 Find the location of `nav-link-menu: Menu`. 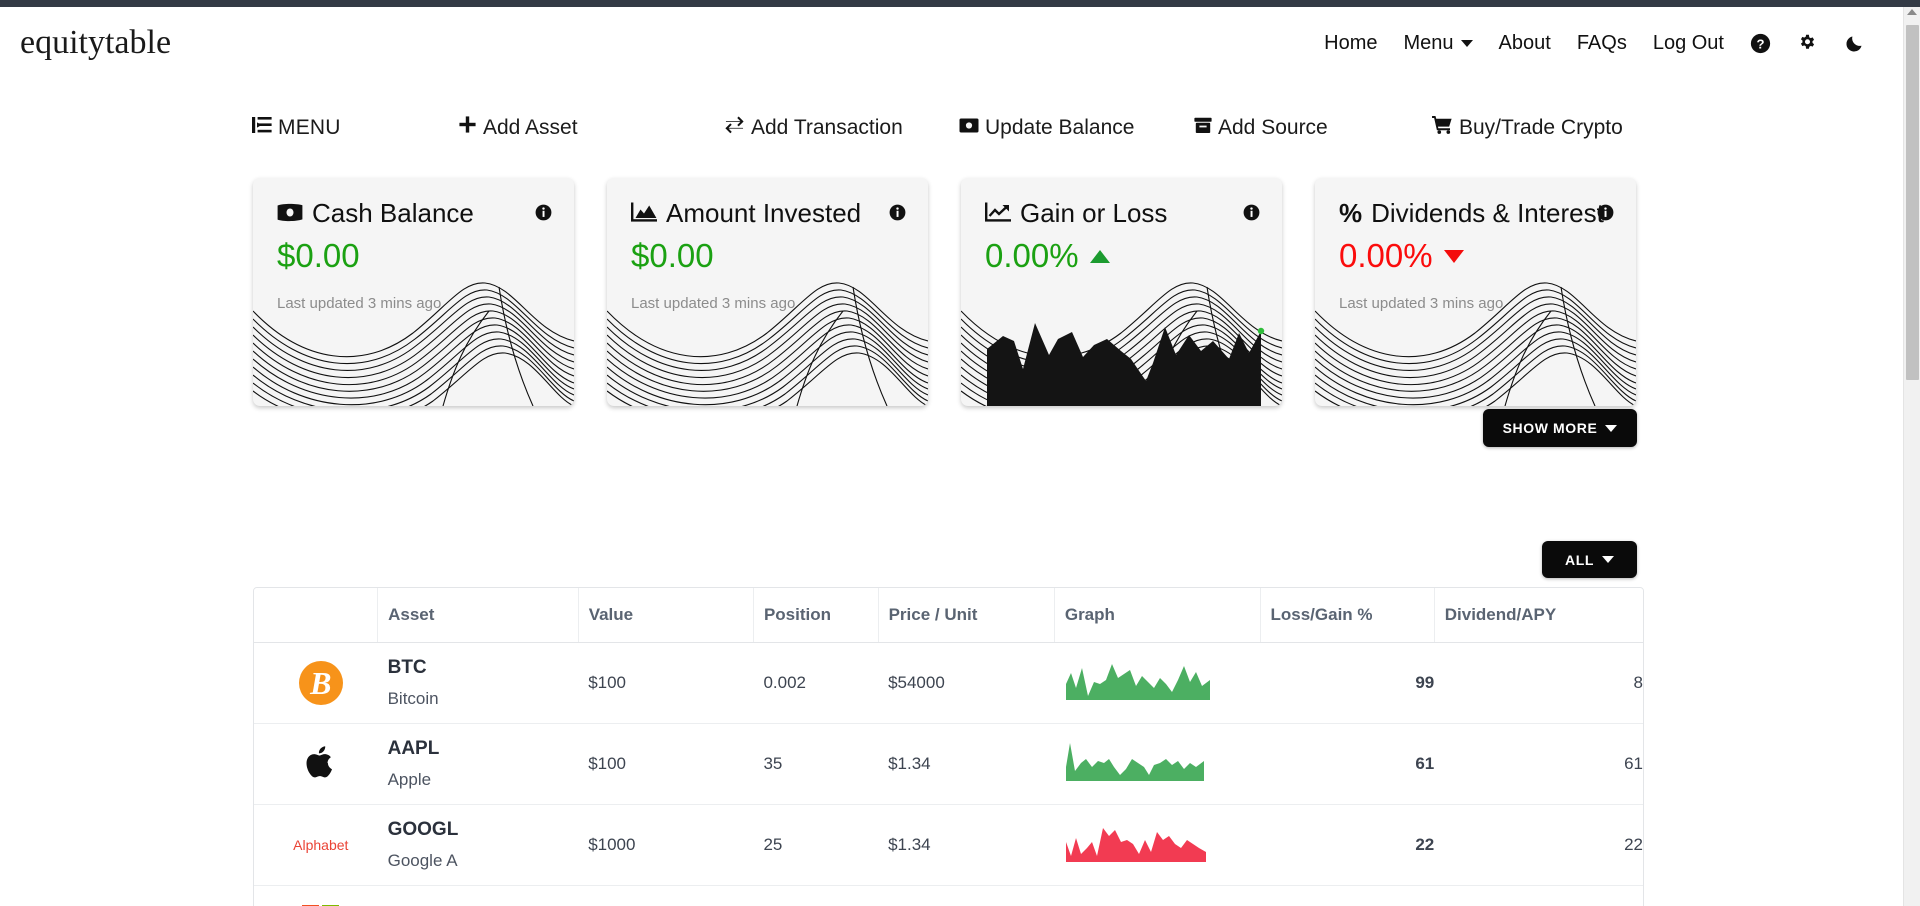

nav-link-menu: Menu is located at coordinates (1438, 43).